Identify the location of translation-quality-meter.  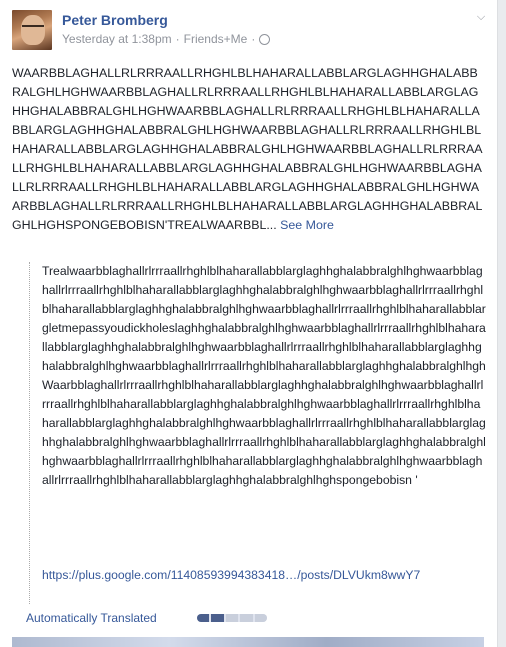
(232, 618).